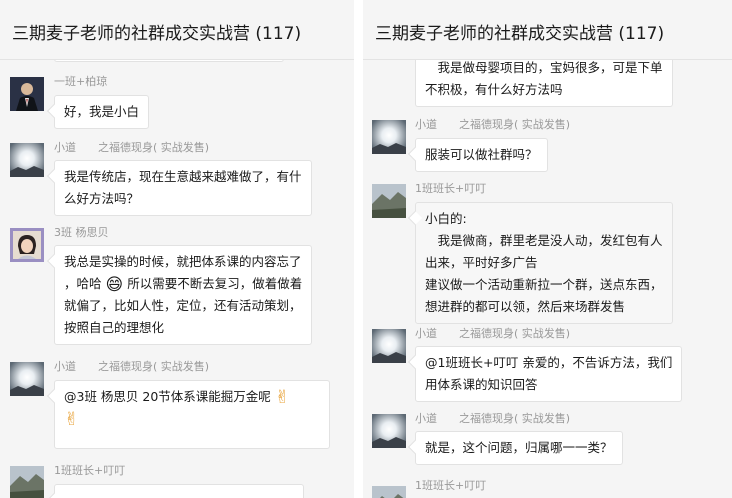 This screenshot has height=498, width=732. I want to click on message-bubble-partial, so click(179, 491).